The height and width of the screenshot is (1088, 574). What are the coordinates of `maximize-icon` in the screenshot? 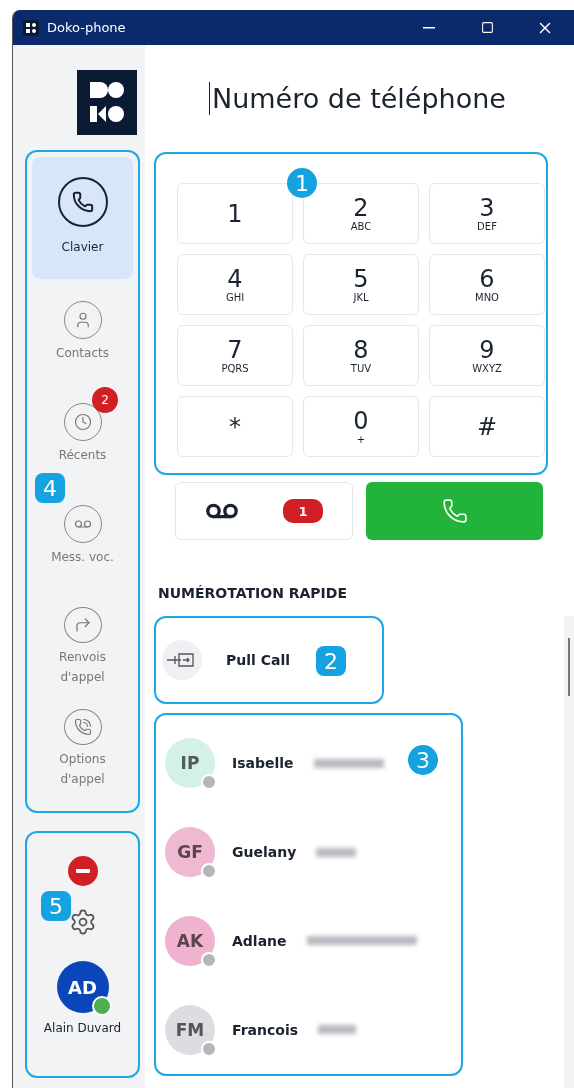 It's located at (487, 27).